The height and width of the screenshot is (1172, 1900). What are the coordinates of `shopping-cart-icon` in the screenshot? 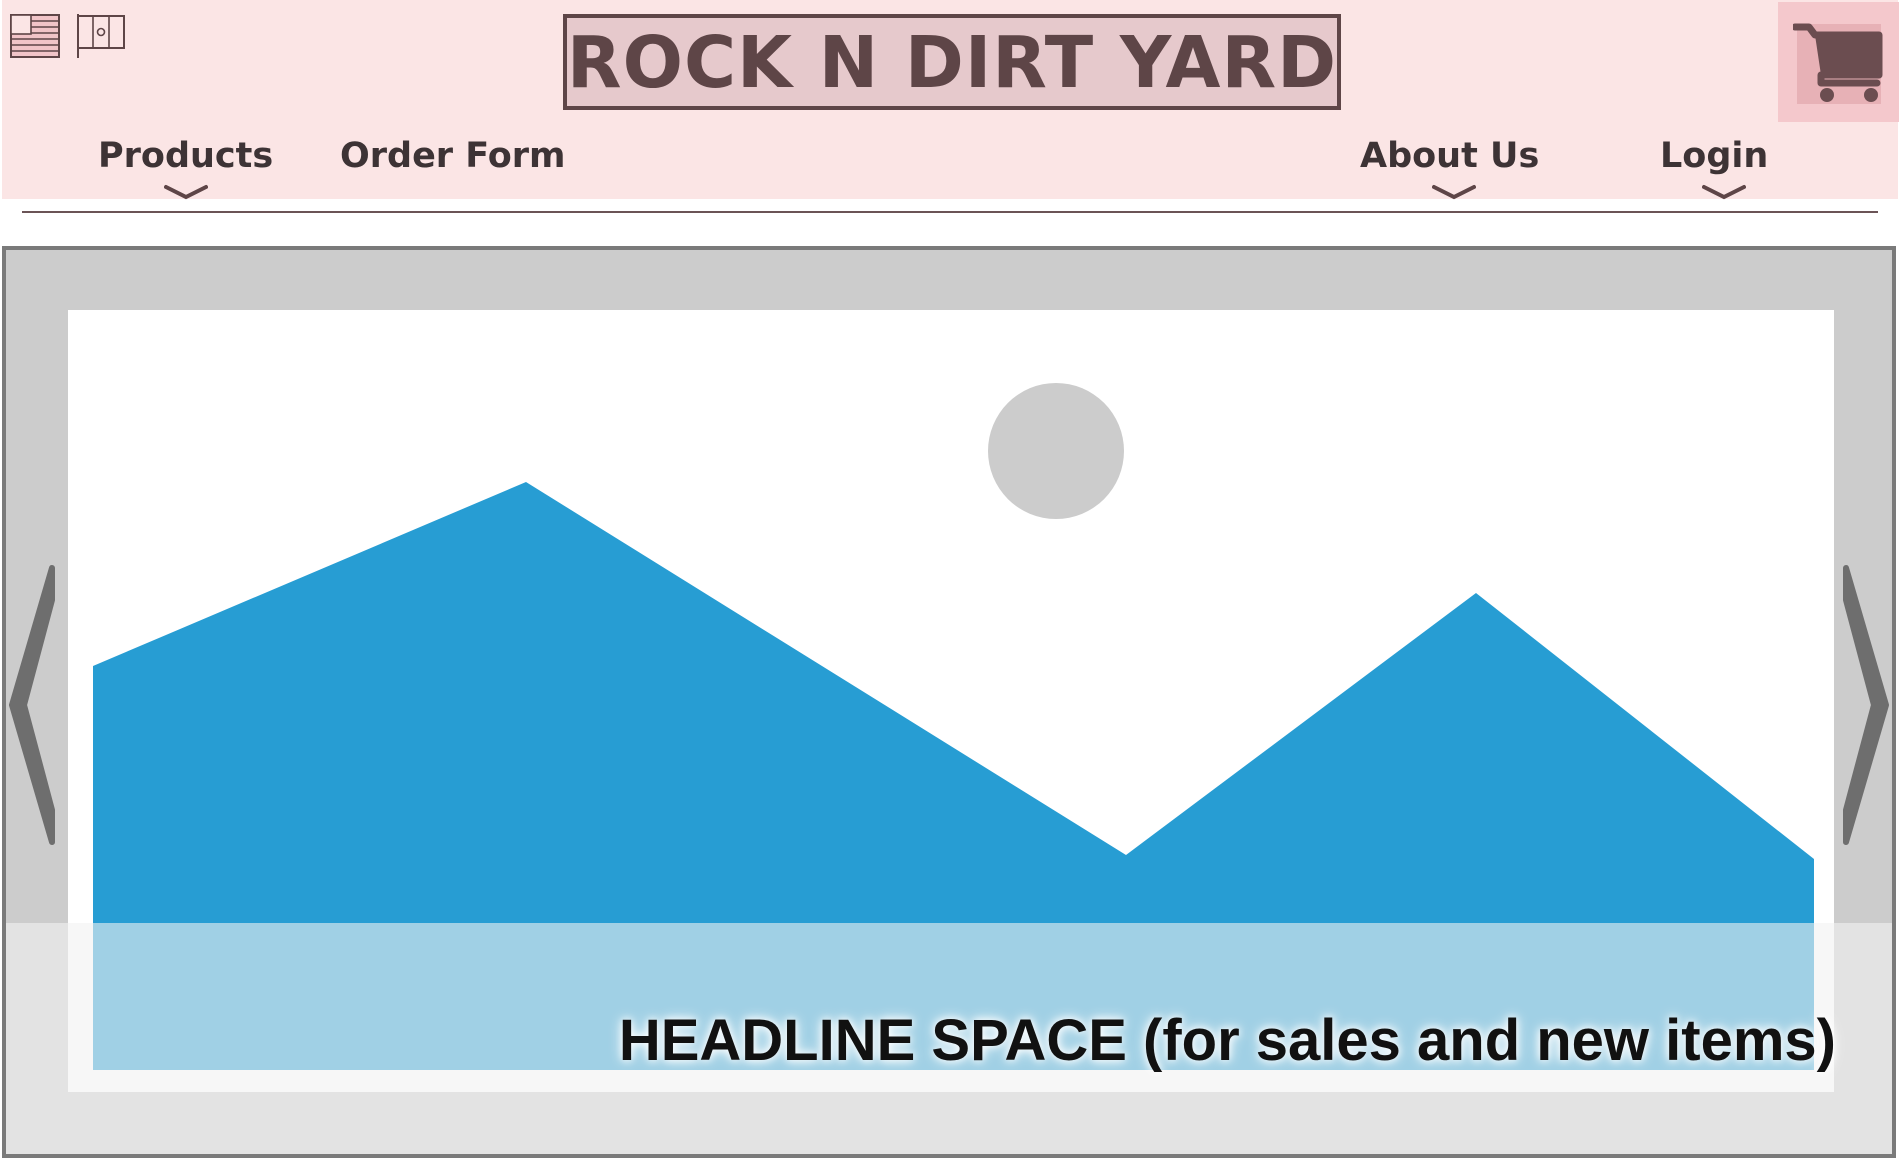 It's located at (1838, 62).